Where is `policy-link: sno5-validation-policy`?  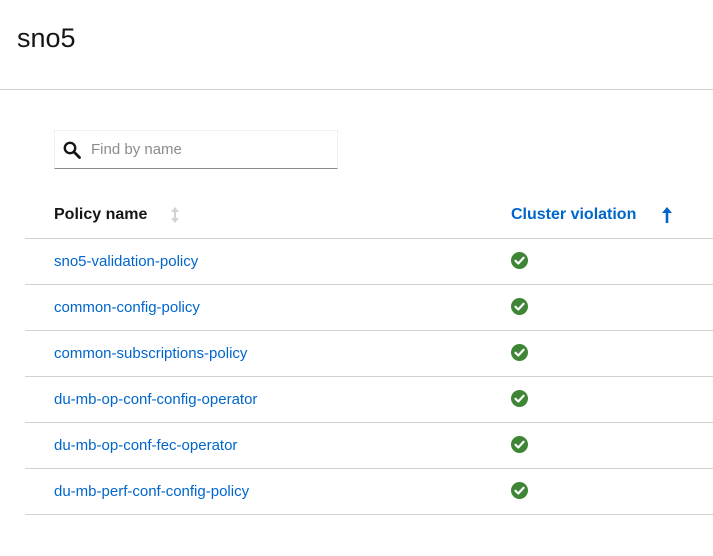 policy-link: sno5-validation-policy is located at coordinates (126, 262).